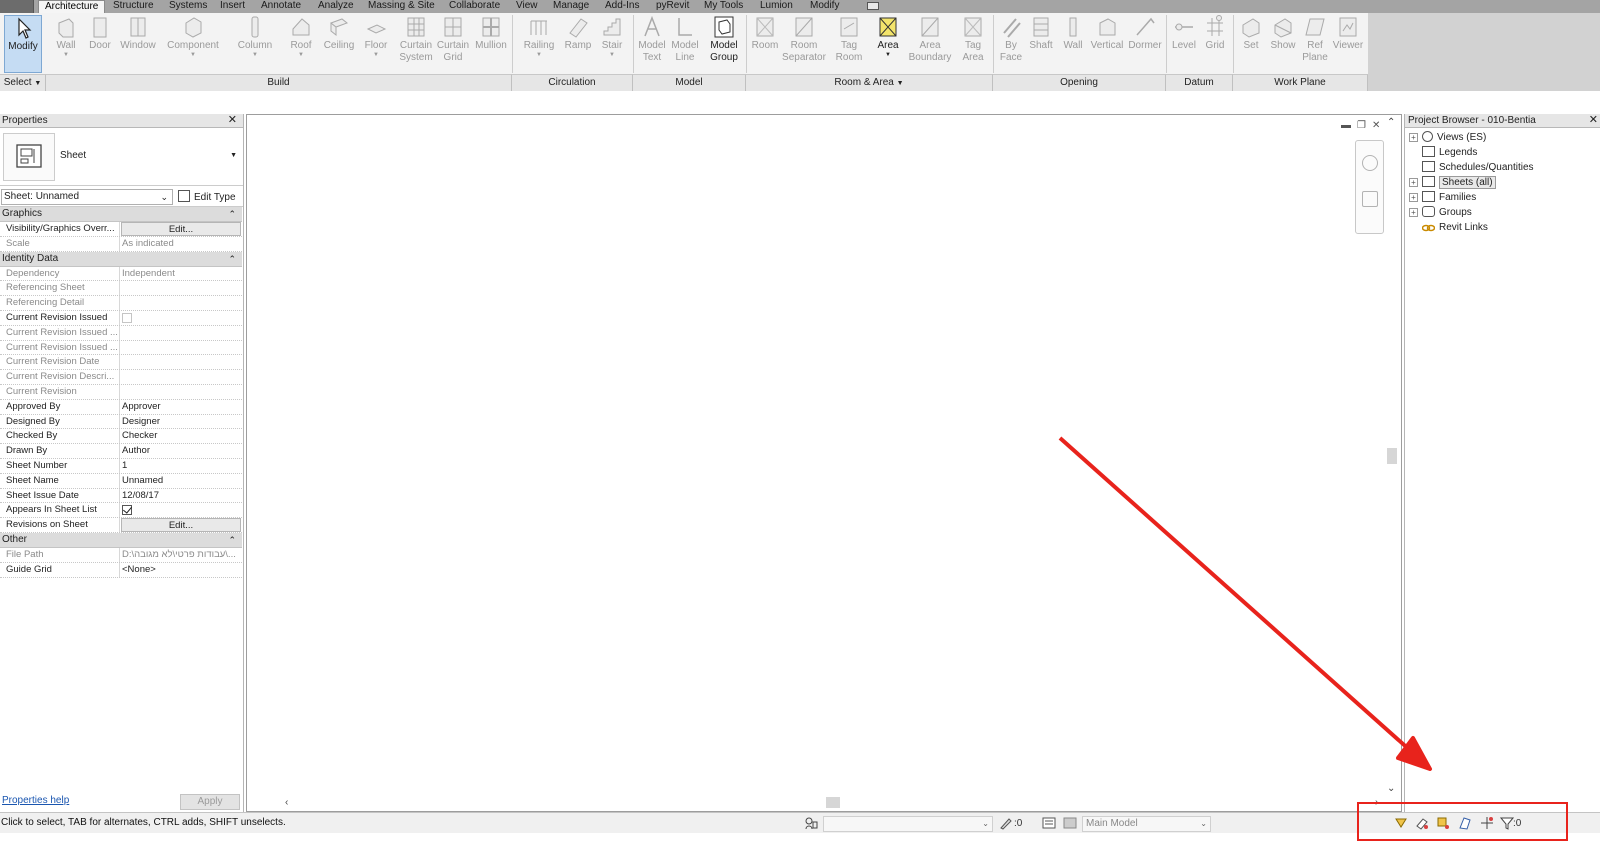 The height and width of the screenshot is (859, 1600). Describe the element at coordinates (849, 44) in the screenshot. I see `tag-room-button: Tag Room` at that location.